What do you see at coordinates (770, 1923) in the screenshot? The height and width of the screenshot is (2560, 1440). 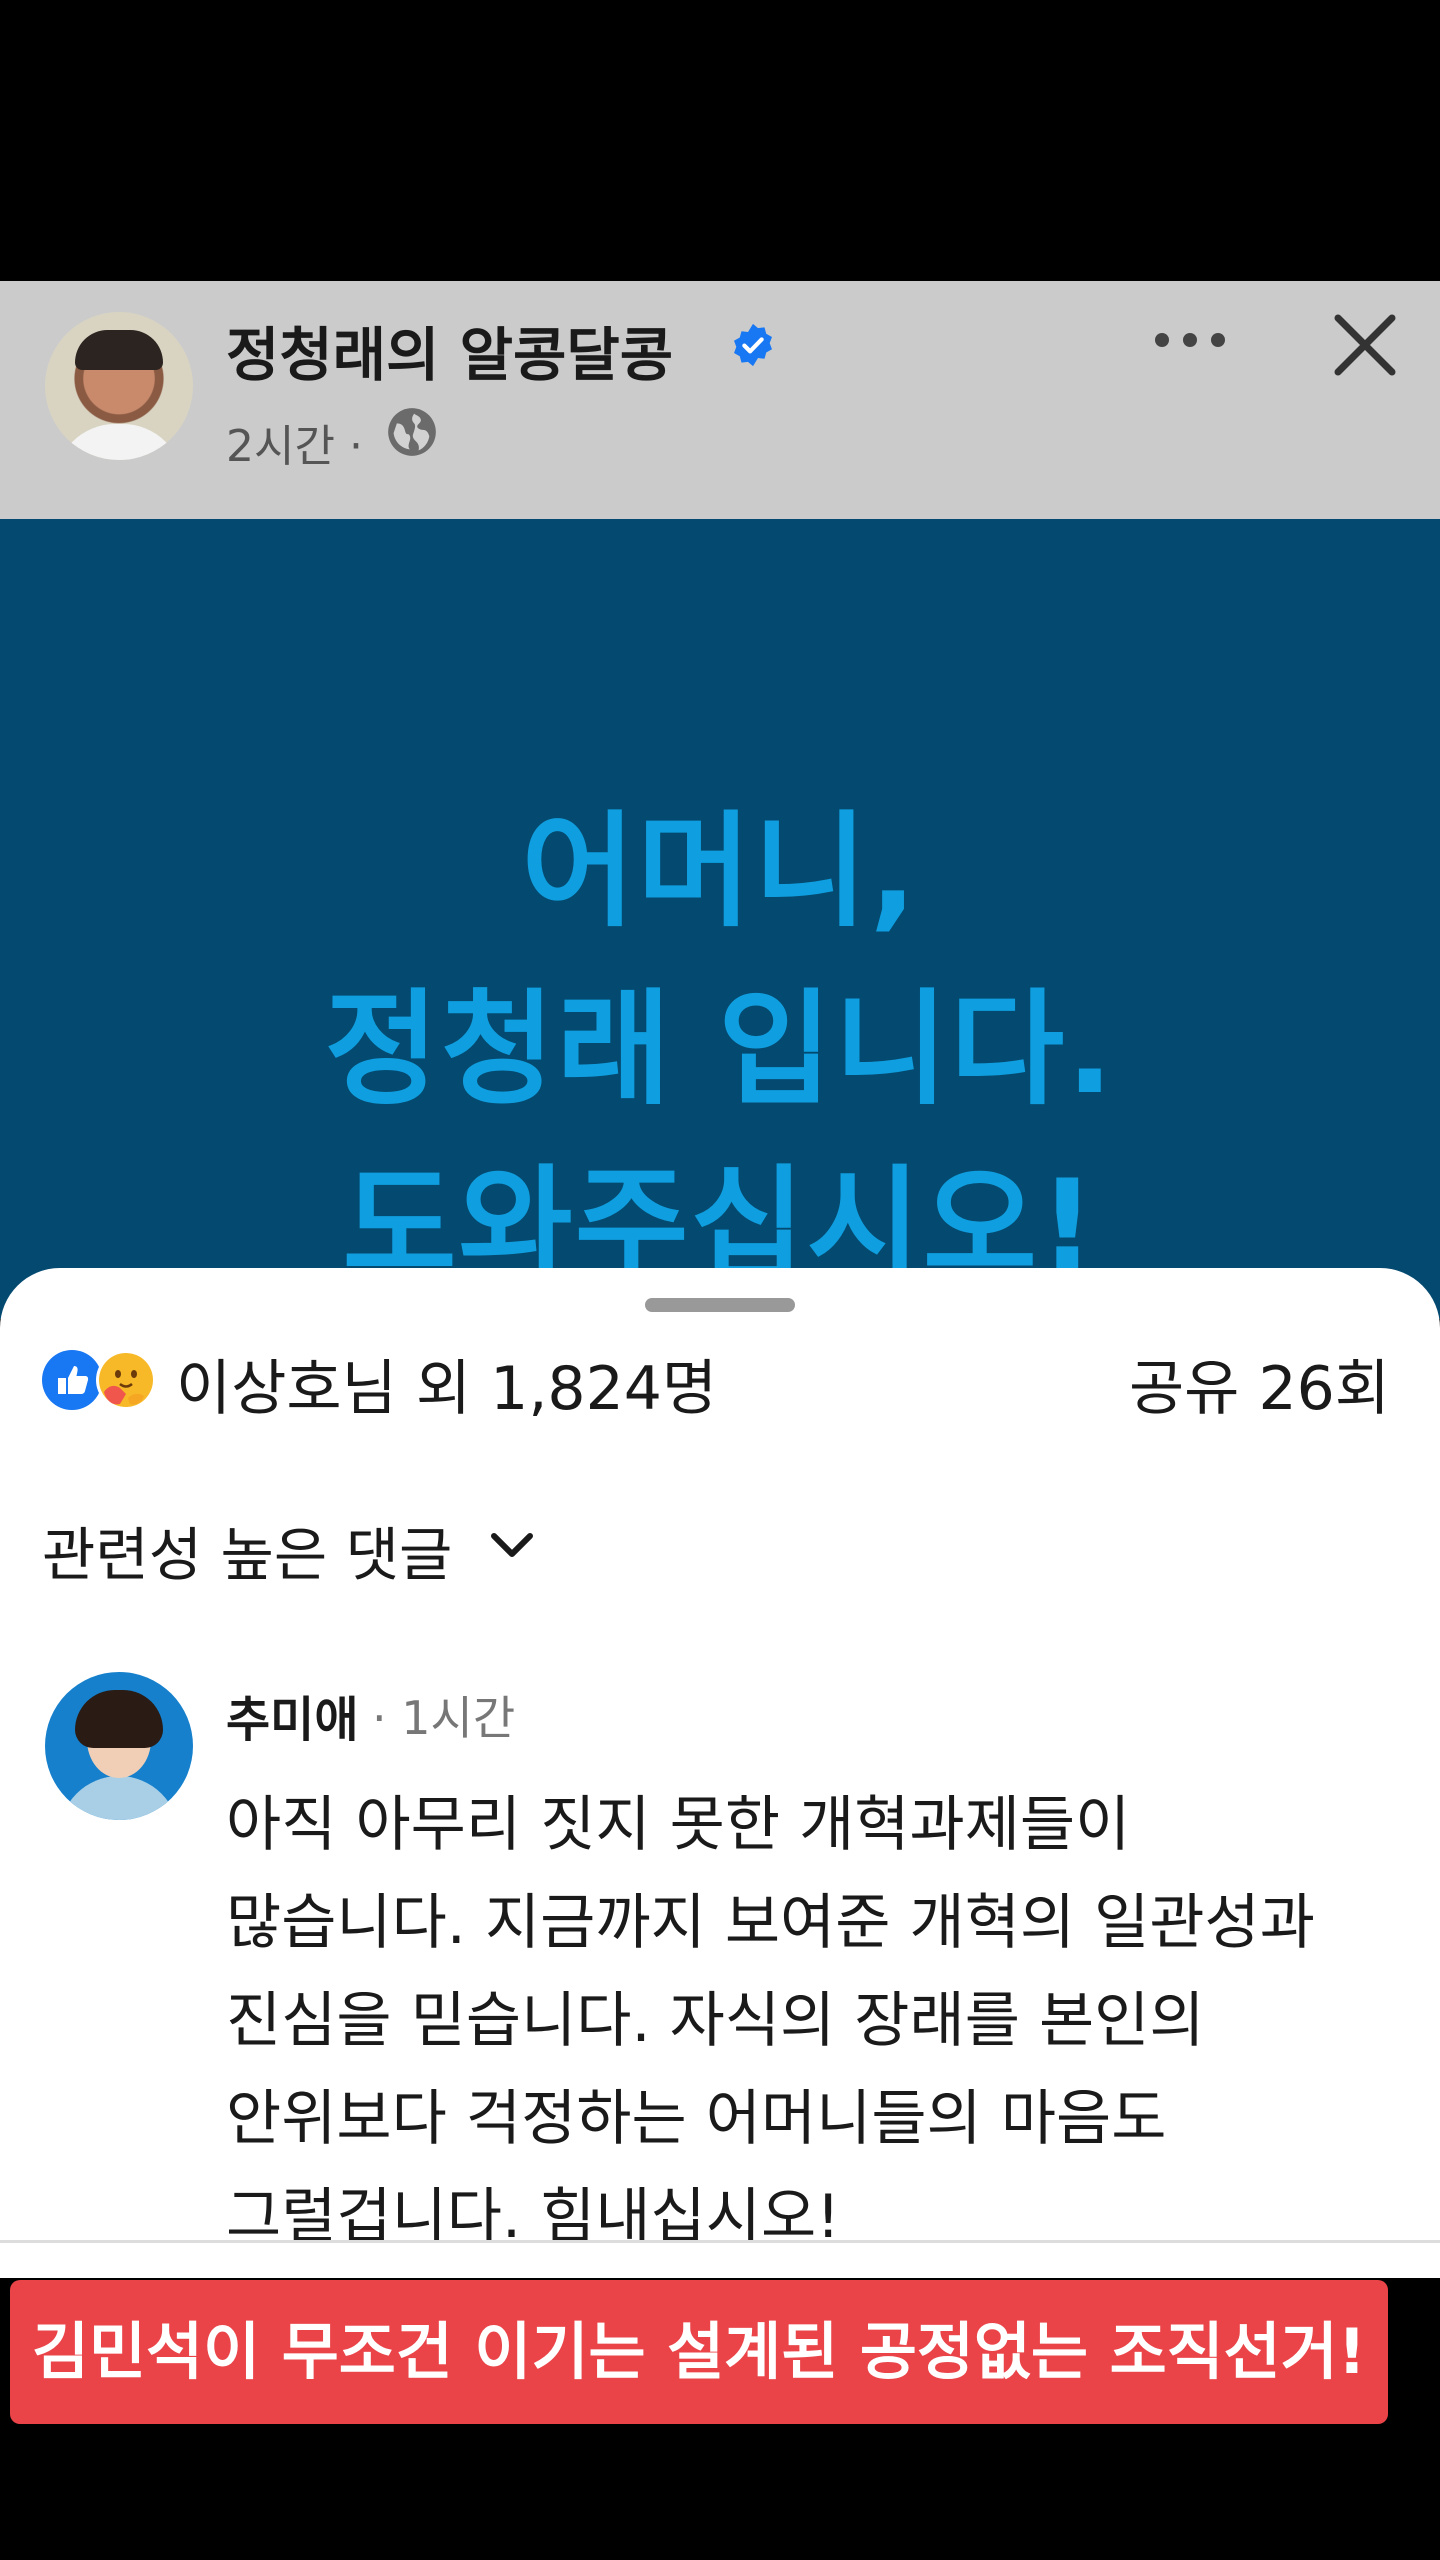 I see `comment-text-line: 많습니다. 지금까지 보여준 개혁의 일관성과` at bounding box center [770, 1923].